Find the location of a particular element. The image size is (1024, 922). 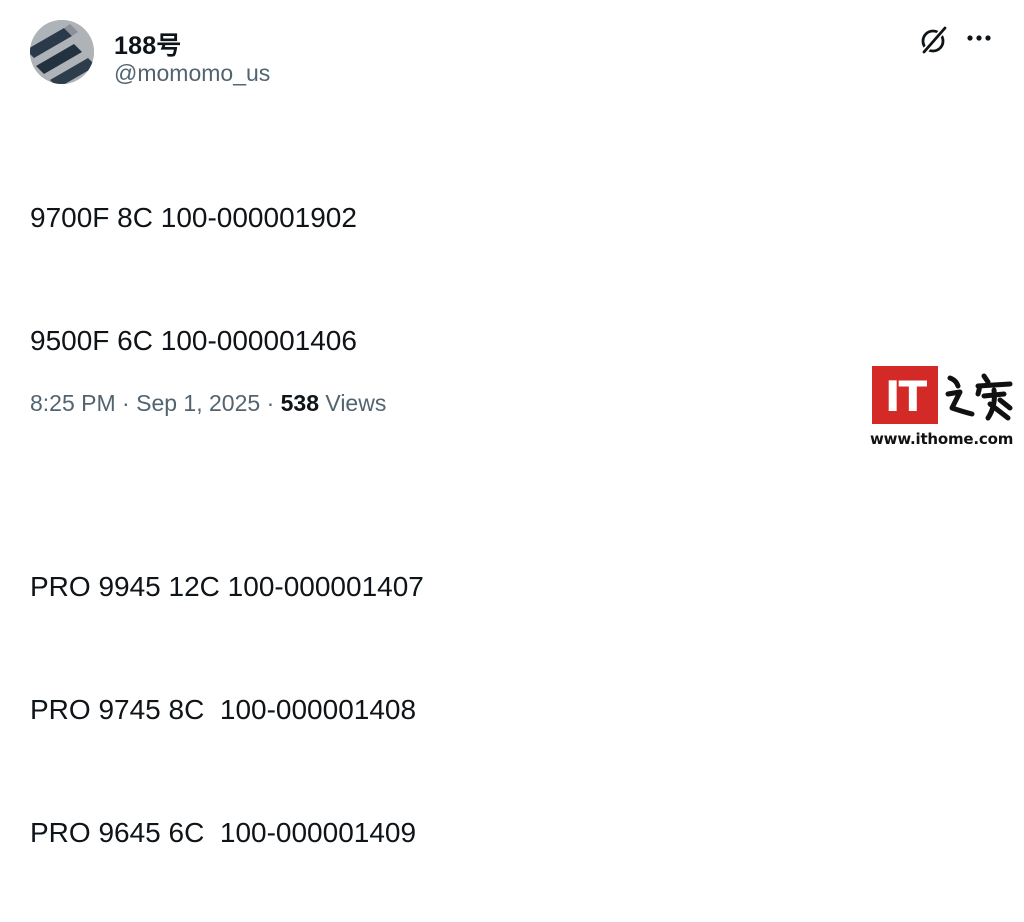

avatar is located at coordinates (62, 52).